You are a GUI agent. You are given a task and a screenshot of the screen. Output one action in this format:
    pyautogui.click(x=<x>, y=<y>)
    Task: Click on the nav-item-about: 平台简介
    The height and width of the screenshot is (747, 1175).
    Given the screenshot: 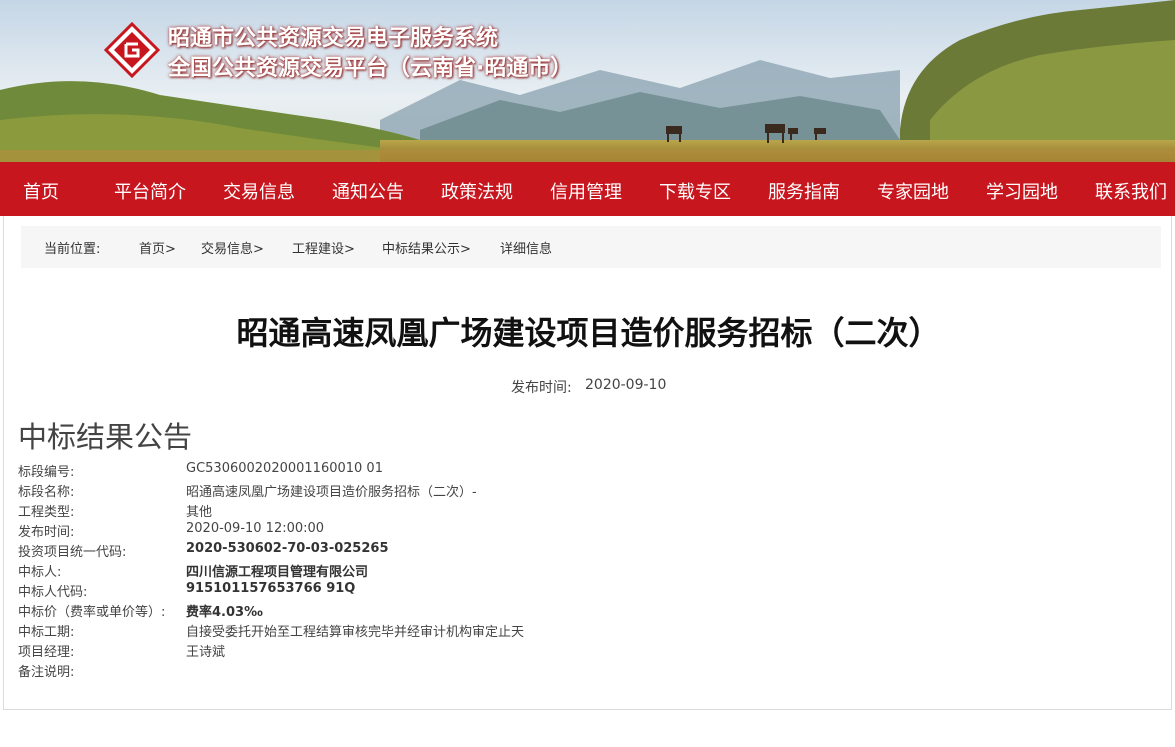 What is the action you would take?
    pyautogui.click(x=150, y=191)
    